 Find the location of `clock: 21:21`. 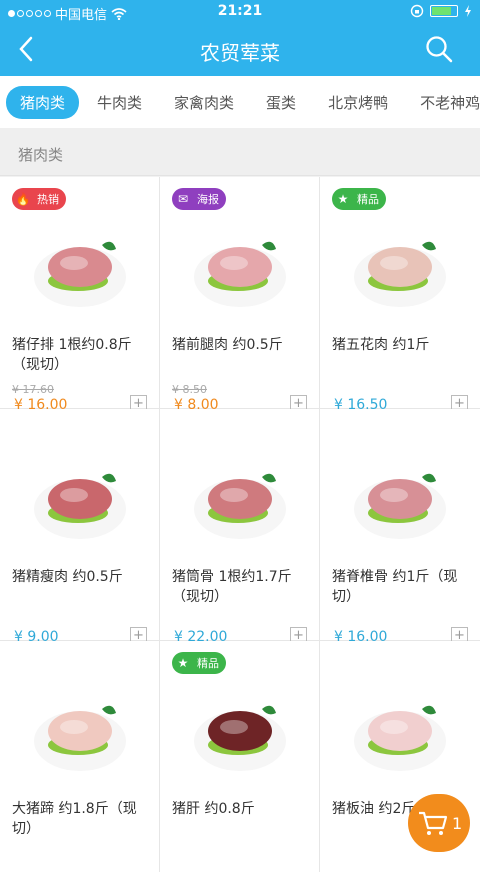

clock: 21:21 is located at coordinates (240, 11).